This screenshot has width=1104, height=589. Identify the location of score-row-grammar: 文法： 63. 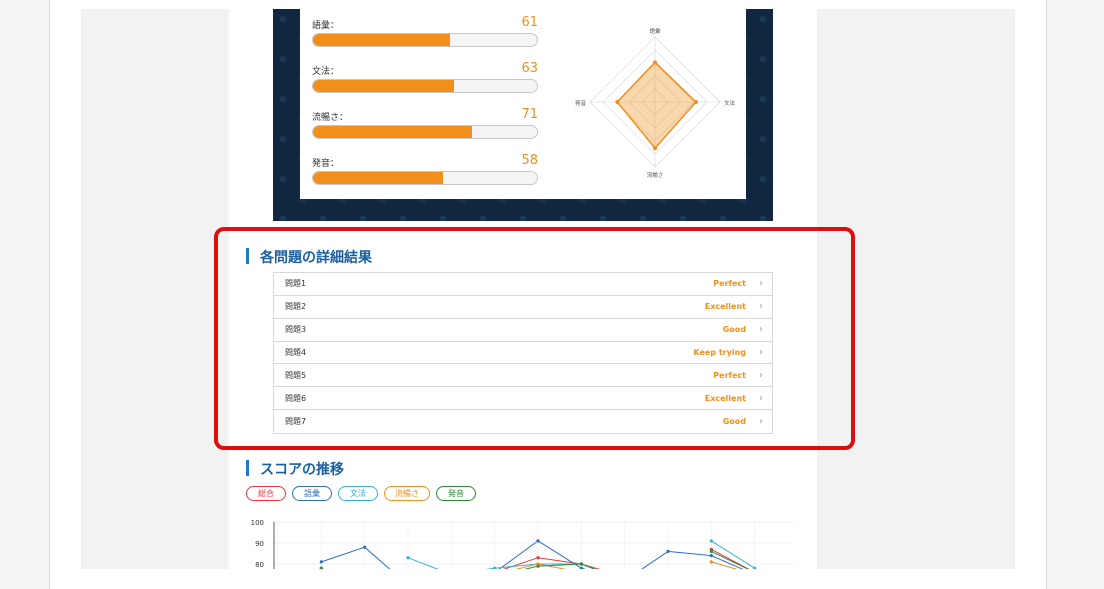
(425, 82).